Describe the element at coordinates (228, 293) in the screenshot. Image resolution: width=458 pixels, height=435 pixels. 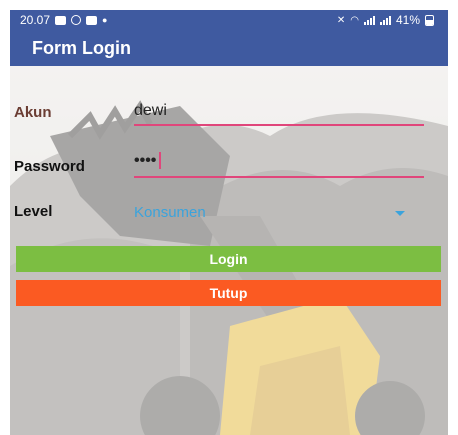
I see `tutup-button: Tutup` at that location.